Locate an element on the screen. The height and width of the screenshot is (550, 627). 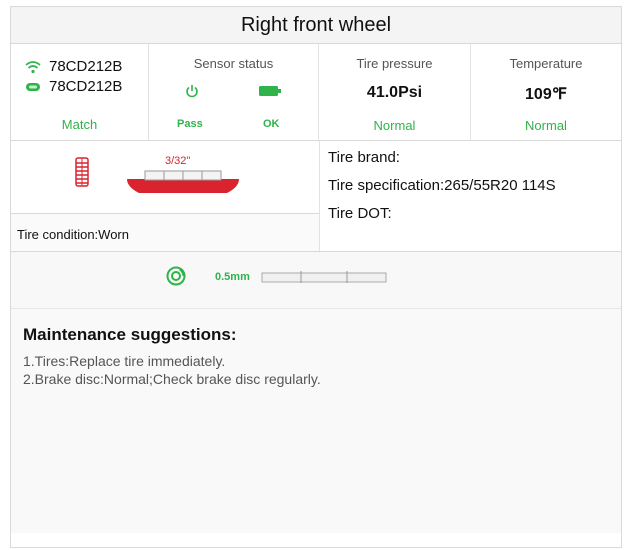
tire-pressure-cell: Tire pressure 41.0Psi Normal is located at coordinates (395, 92).